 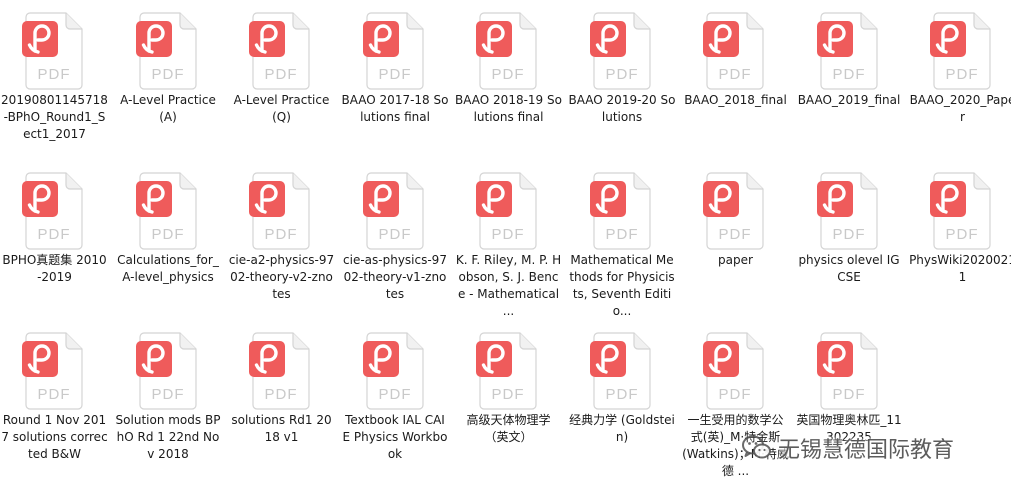 I want to click on file-item-13: PDF cie-as-physics-9702-theory-v1-znotes, so click(x=395, y=238).